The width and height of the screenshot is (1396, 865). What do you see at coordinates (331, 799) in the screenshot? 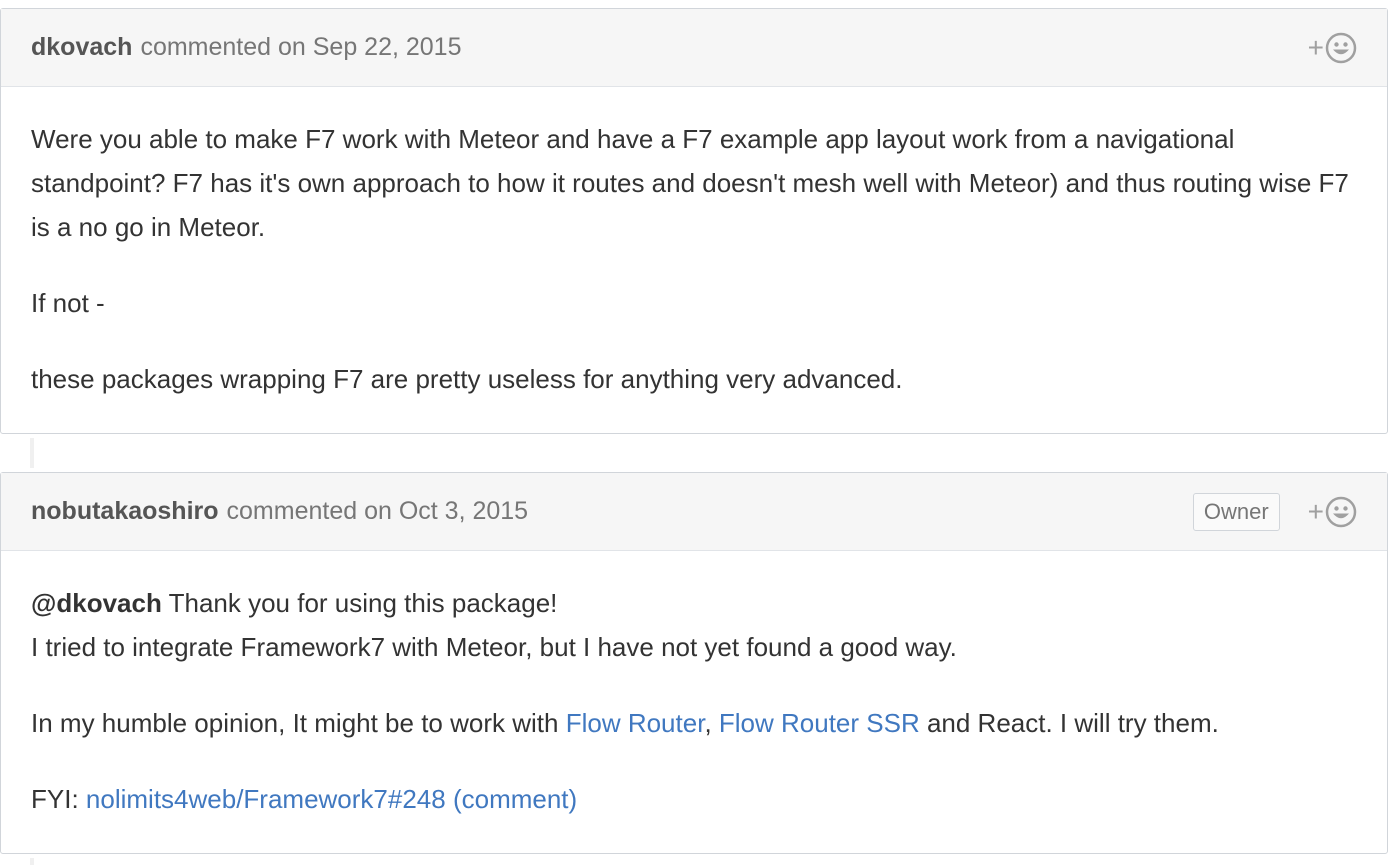
I see `framework7-issue-link: nolimits4web/Framework7#248 (comment)` at bounding box center [331, 799].